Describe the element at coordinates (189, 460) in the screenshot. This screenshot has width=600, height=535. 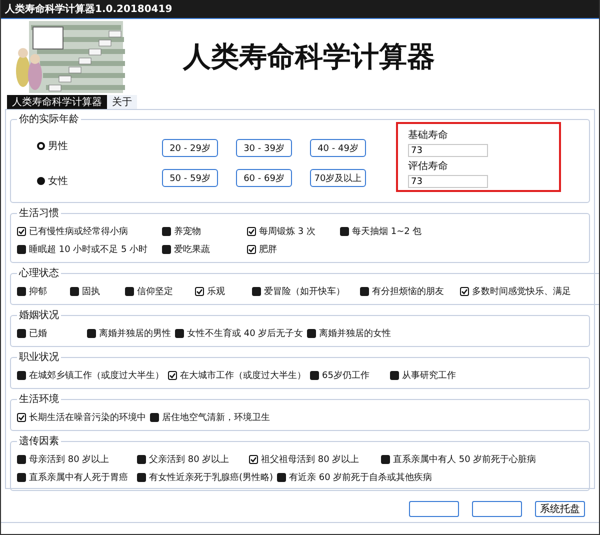
I see `checkbox-label: 父亲活到 80 岁以上` at that location.